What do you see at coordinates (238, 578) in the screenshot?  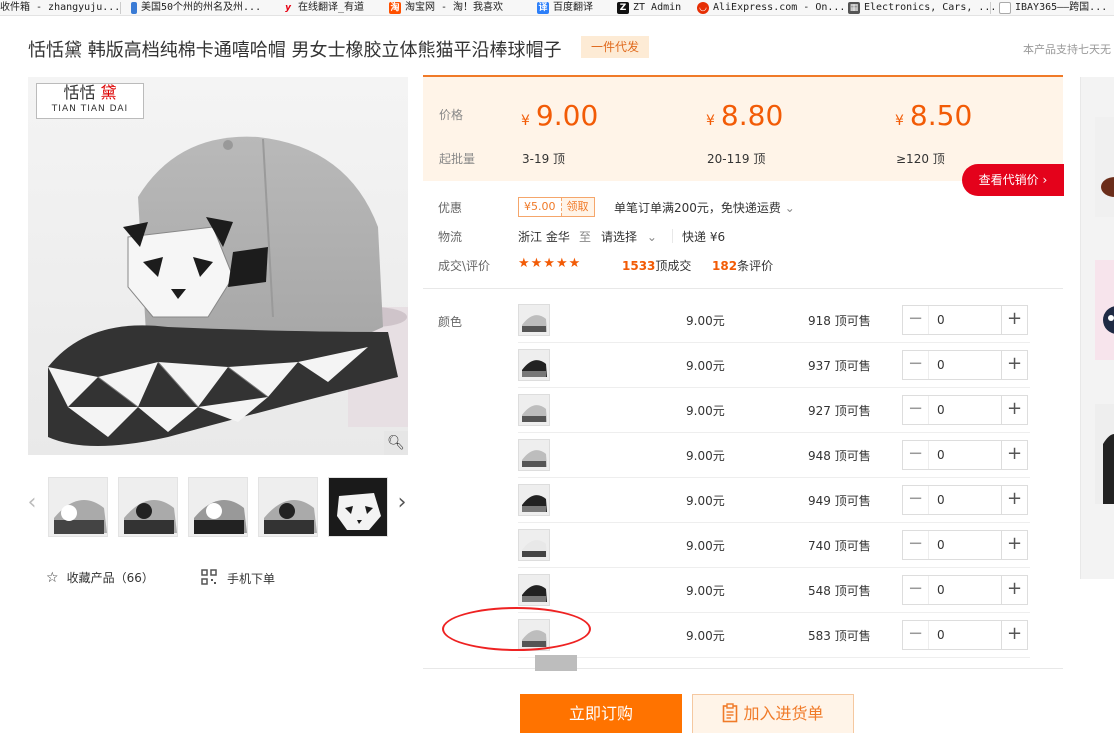 I see `mobile-order-link: 手机下单` at bounding box center [238, 578].